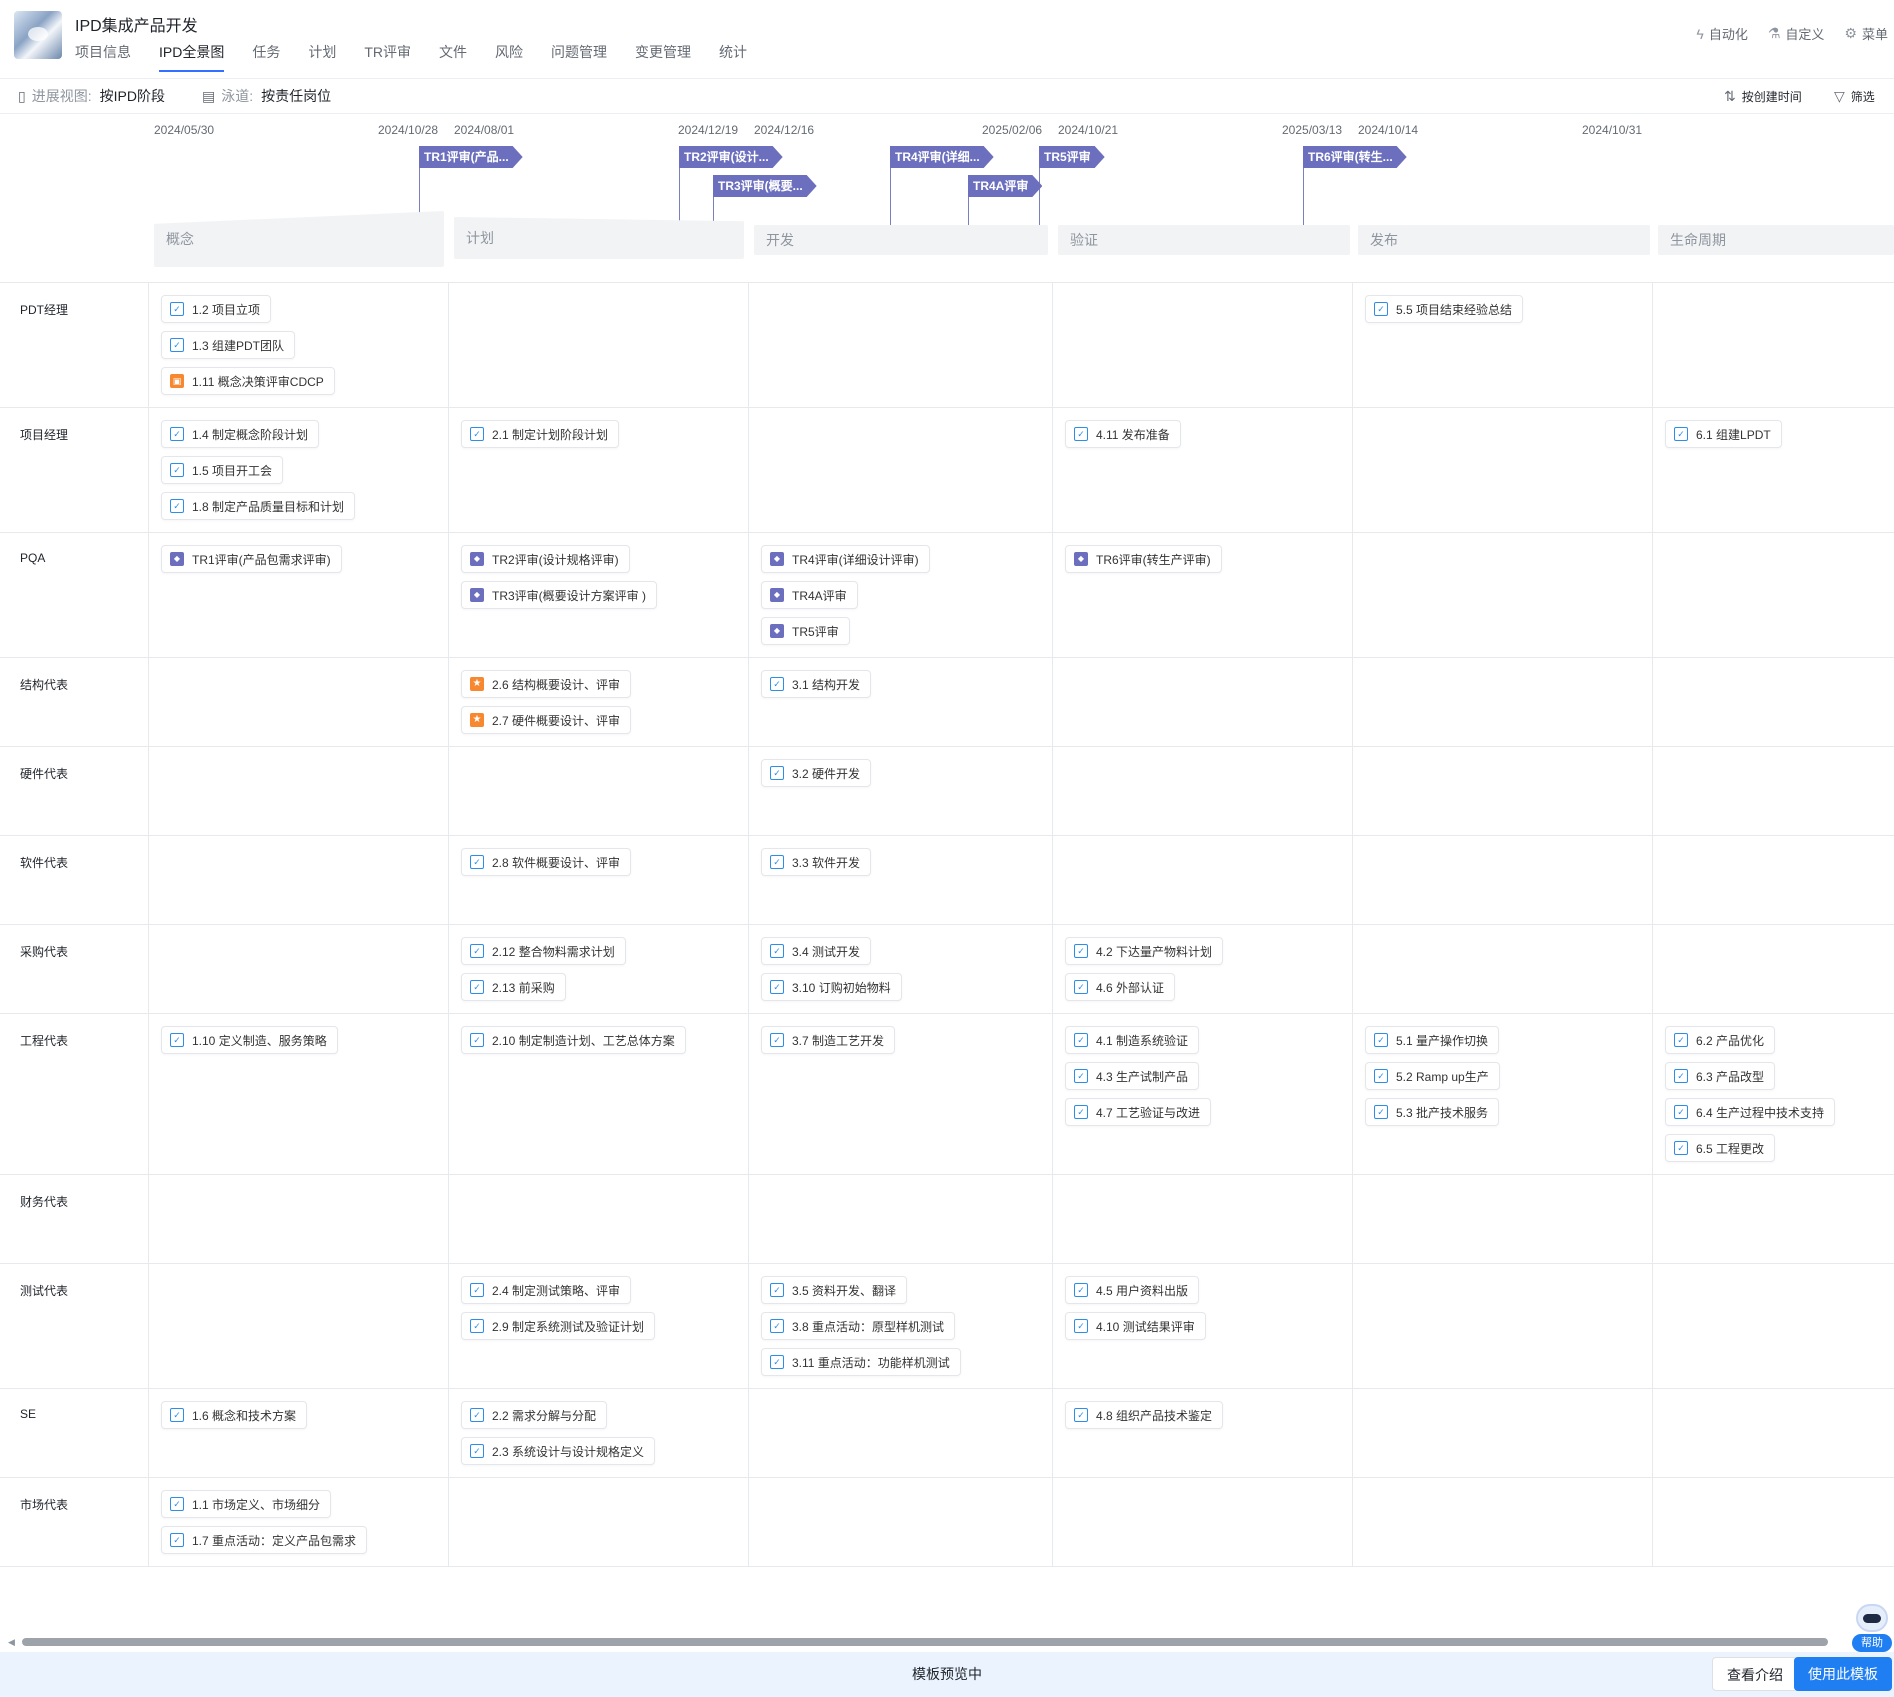  Describe the element at coordinates (816, 951) in the screenshot. I see `task-card: ✓ 3.4 测试开发` at that location.